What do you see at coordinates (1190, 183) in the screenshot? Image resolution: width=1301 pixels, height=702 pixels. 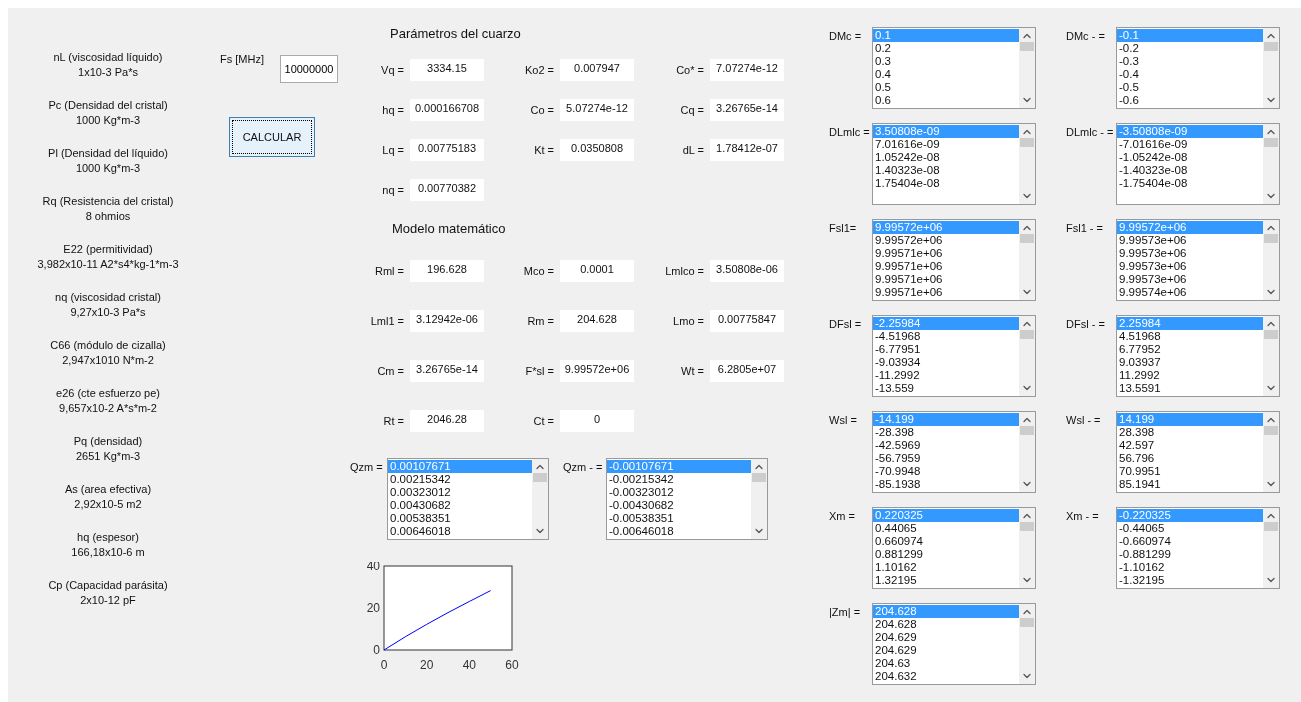 I see `list-item: -1.75404e-08` at bounding box center [1190, 183].